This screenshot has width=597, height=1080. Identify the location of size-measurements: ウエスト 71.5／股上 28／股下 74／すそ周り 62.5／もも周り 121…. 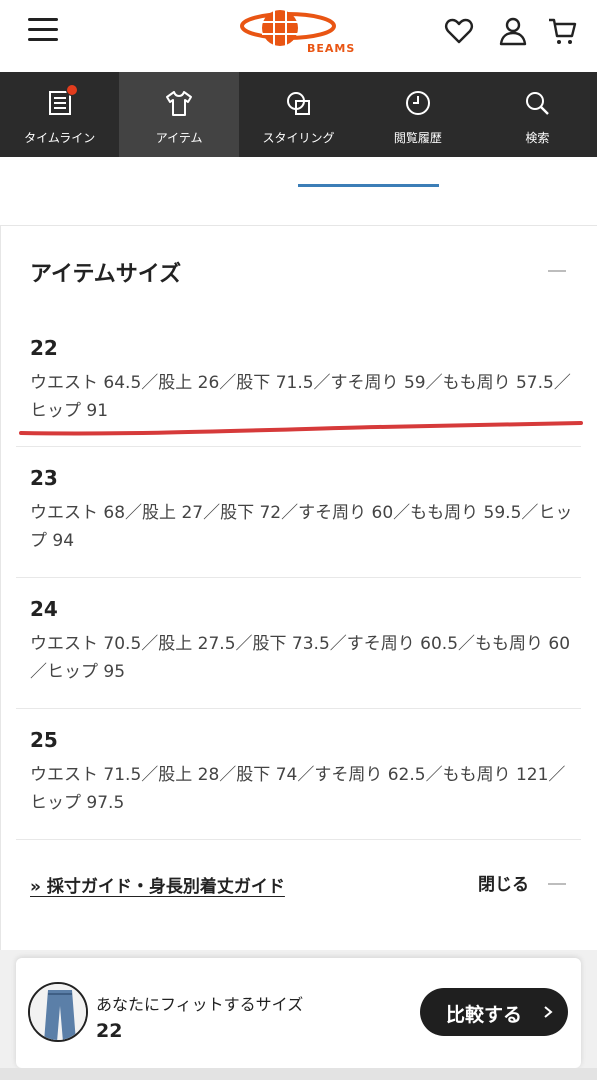
(298, 789).